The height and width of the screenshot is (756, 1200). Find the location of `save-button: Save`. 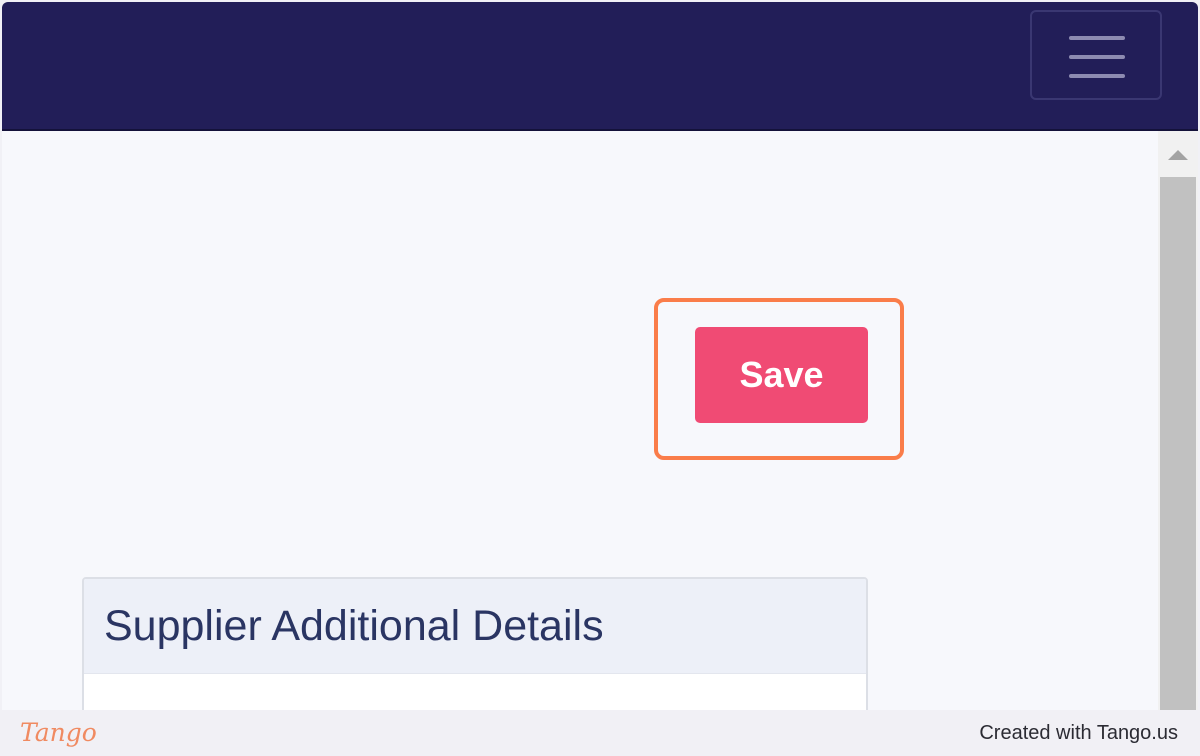

save-button: Save is located at coordinates (781, 375).